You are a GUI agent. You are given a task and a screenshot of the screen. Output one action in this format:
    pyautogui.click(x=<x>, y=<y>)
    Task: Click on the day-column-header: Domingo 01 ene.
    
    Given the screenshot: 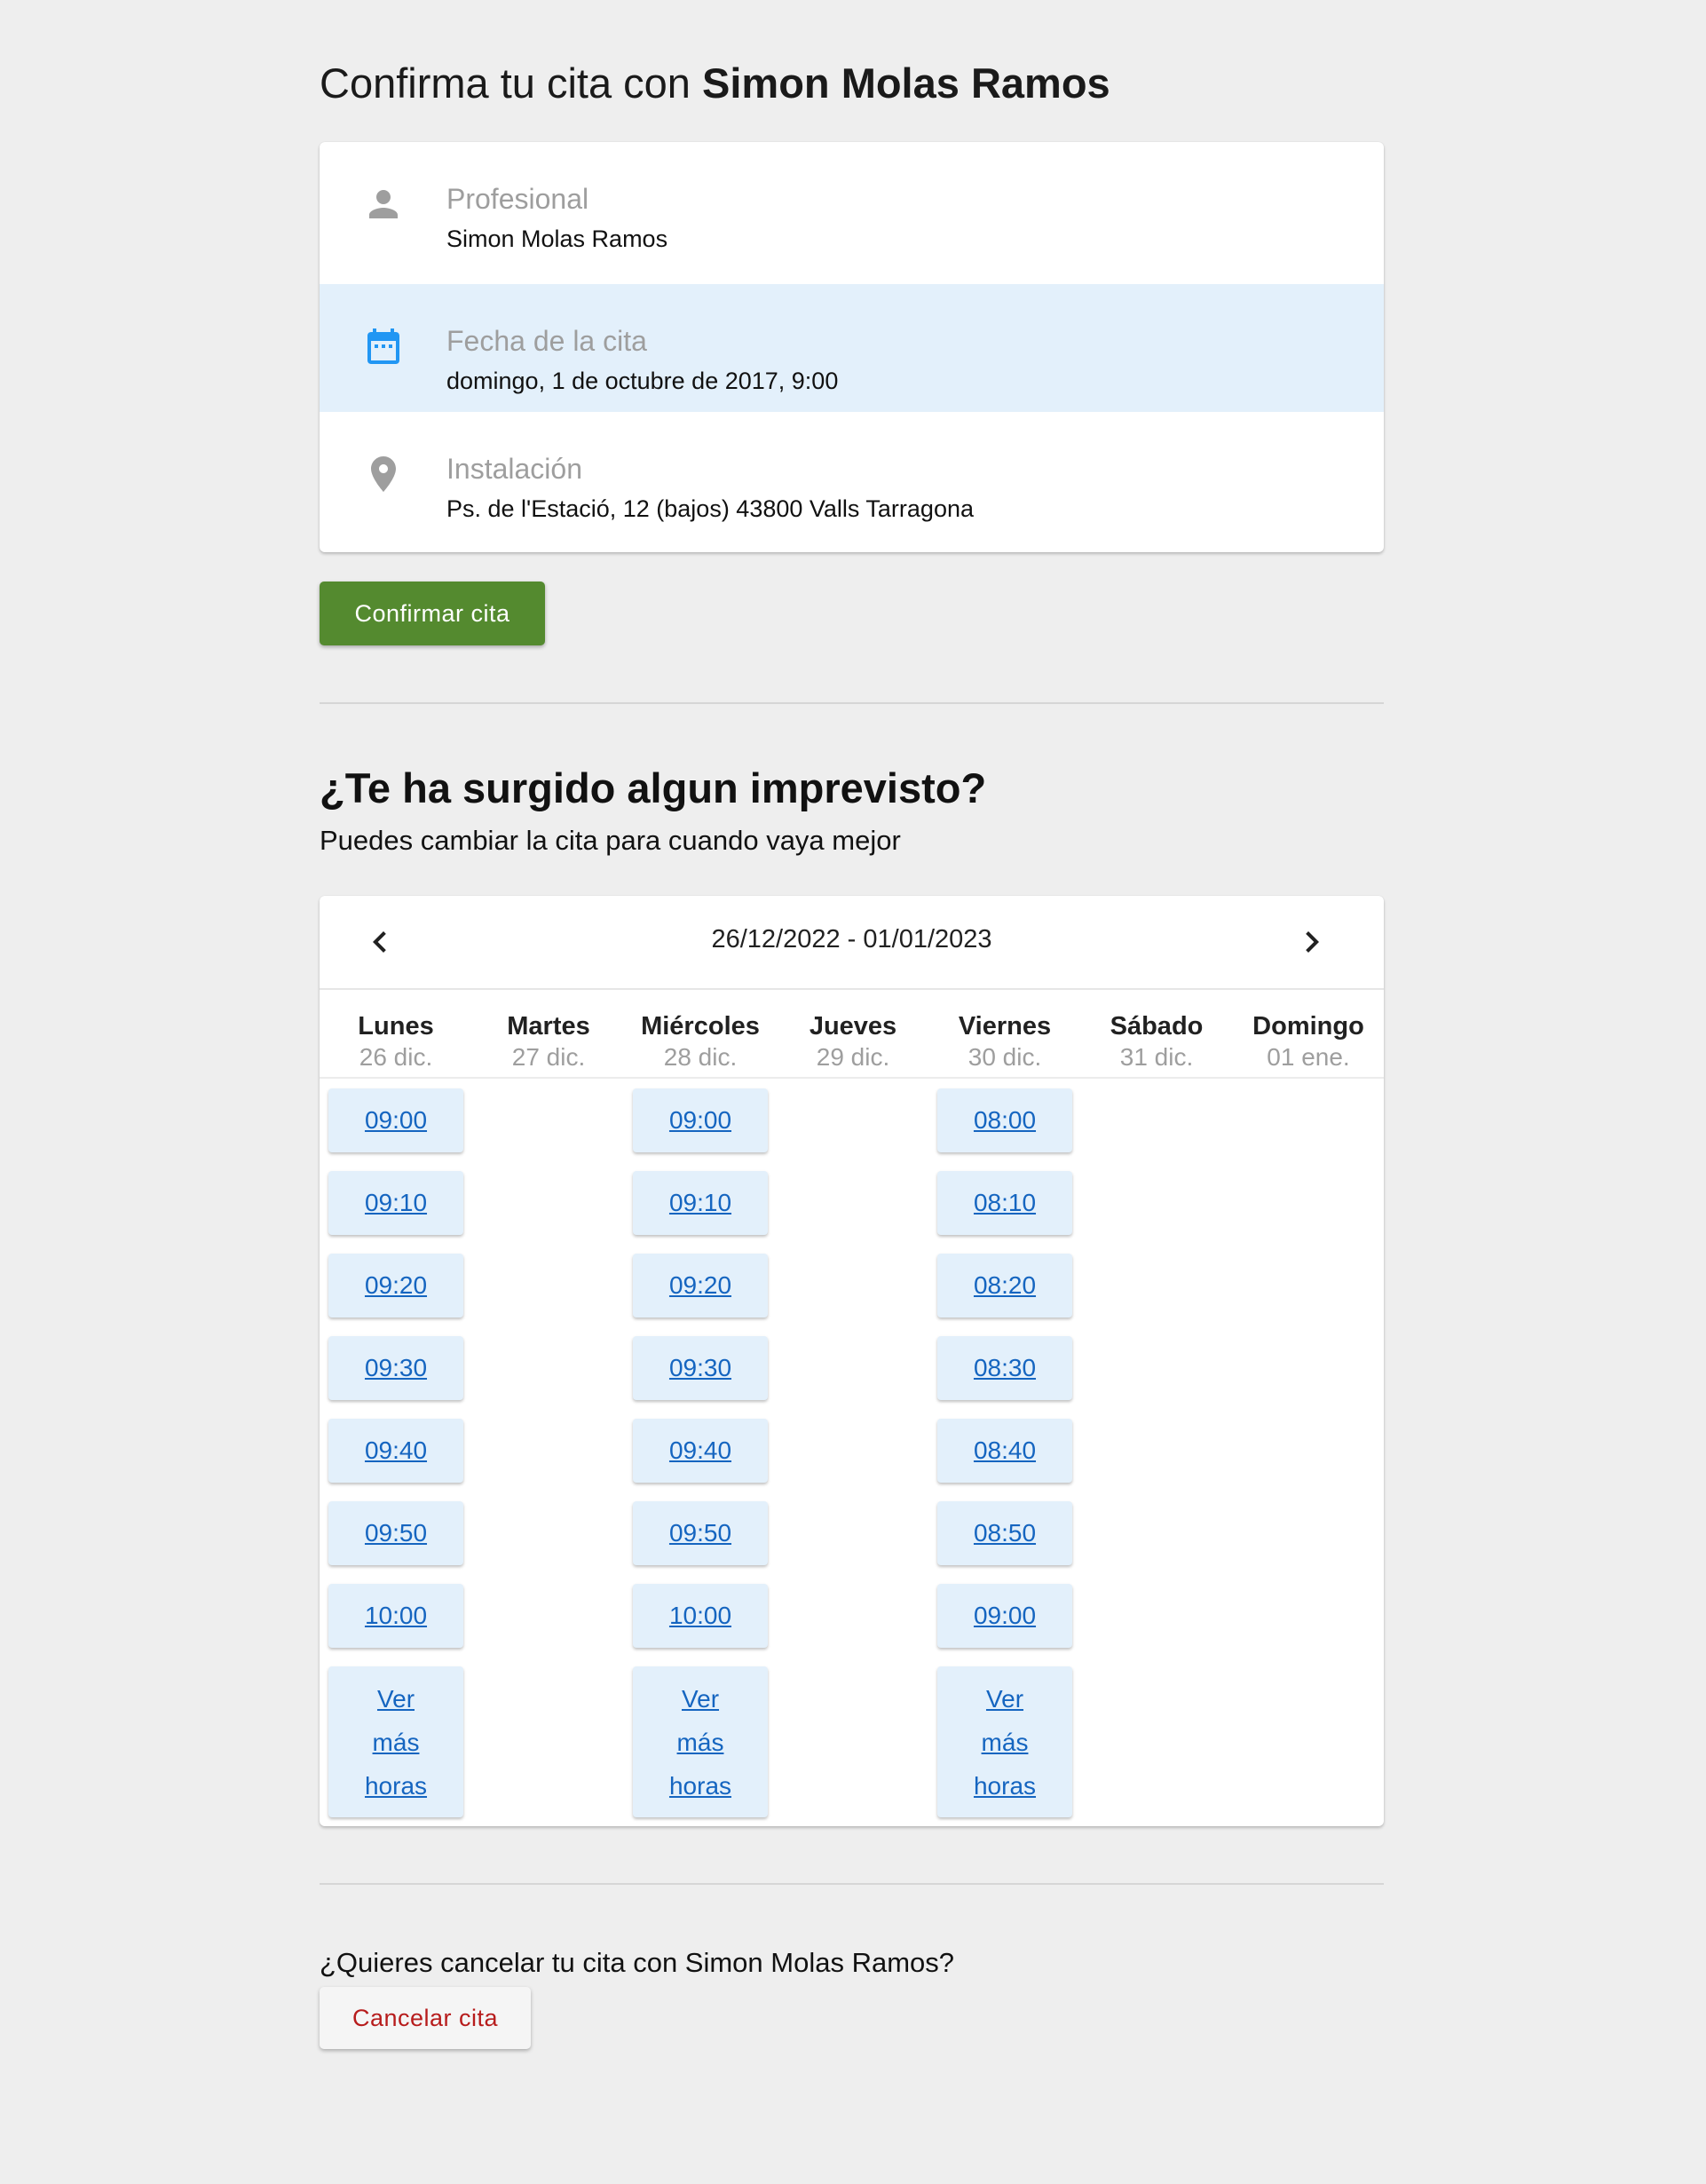 What is the action you would take?
    pyautogui.click(x=1308, y=1030)
    